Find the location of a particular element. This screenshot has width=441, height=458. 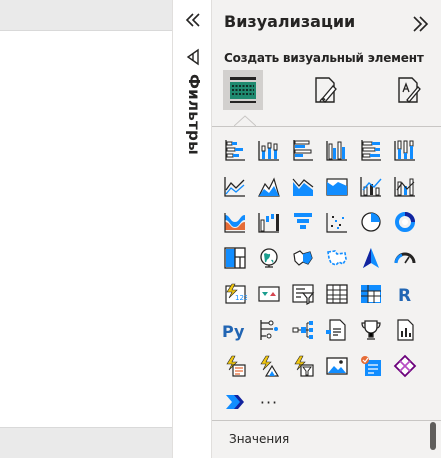

map-icon is located at coordinates (269, 258).